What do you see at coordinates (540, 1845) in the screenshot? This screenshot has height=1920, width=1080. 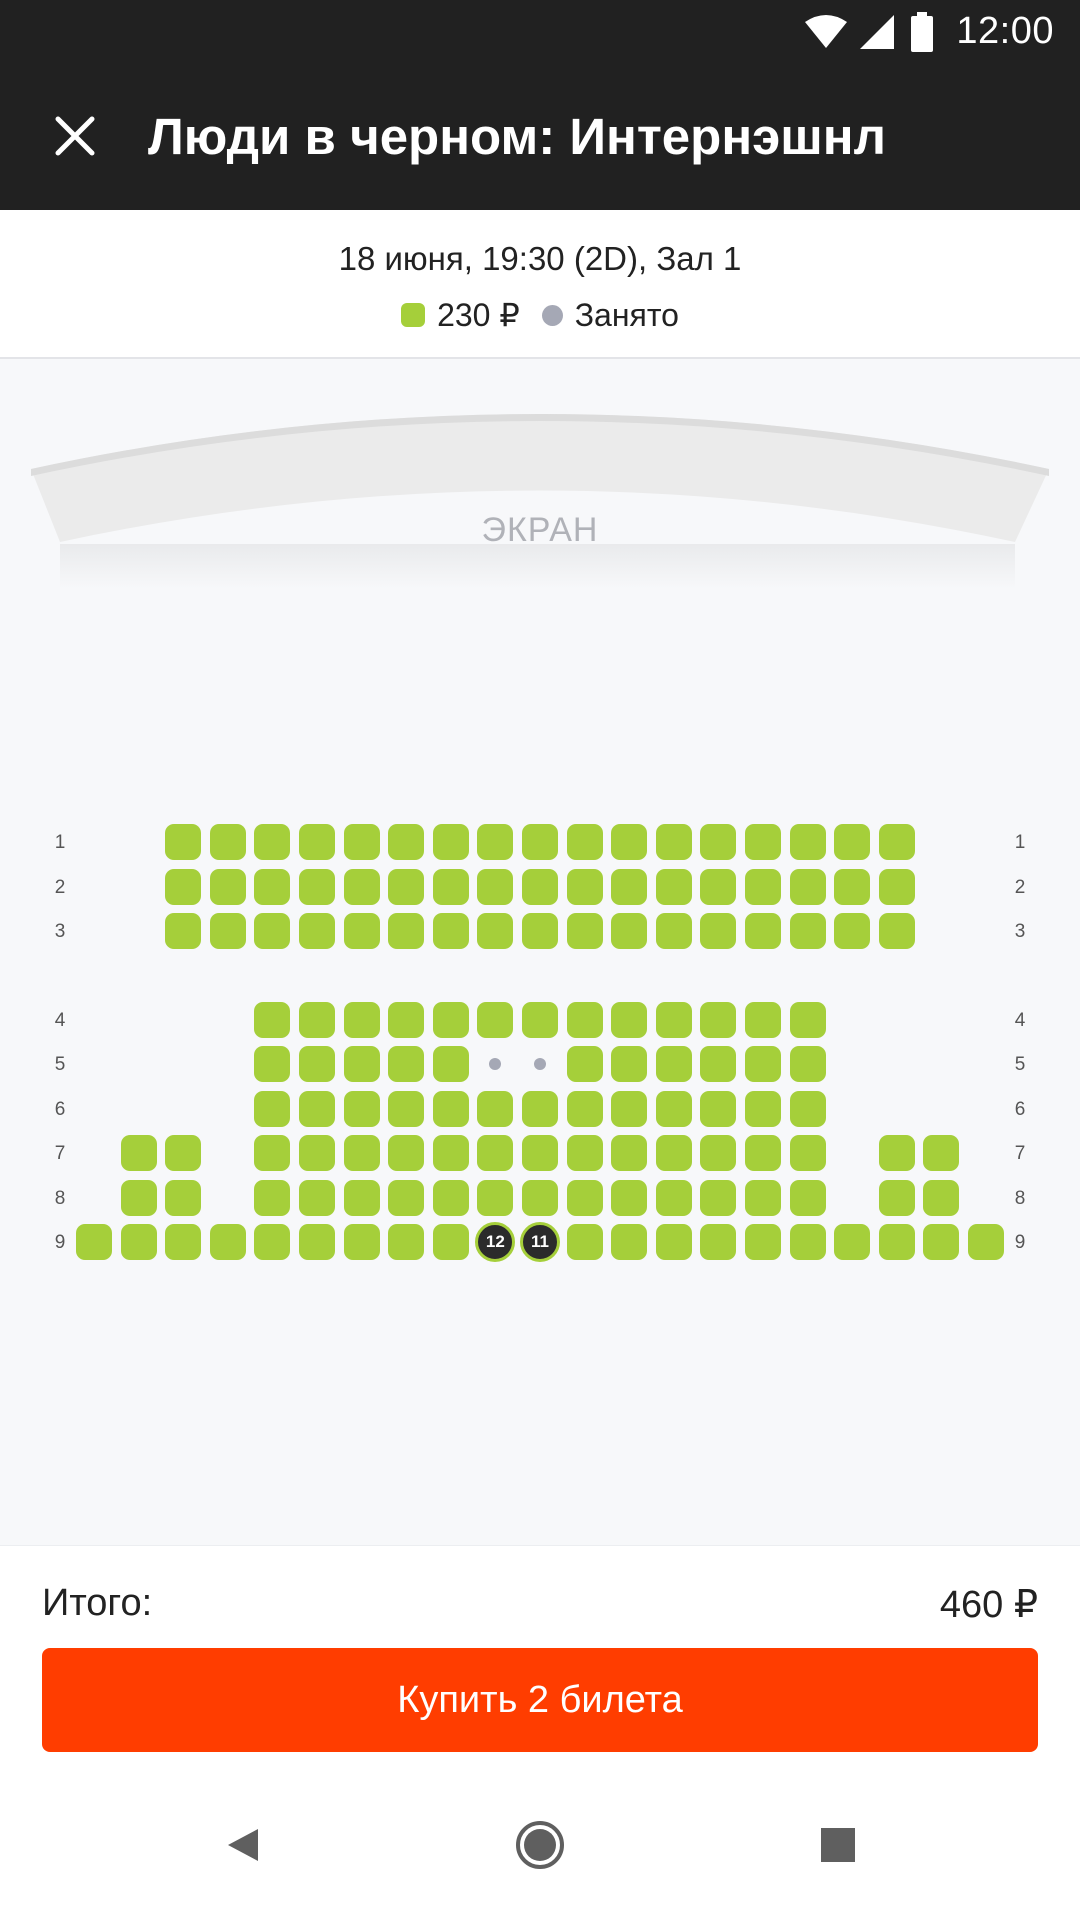 I see `home-icon` at bounding box center [540, 1845].